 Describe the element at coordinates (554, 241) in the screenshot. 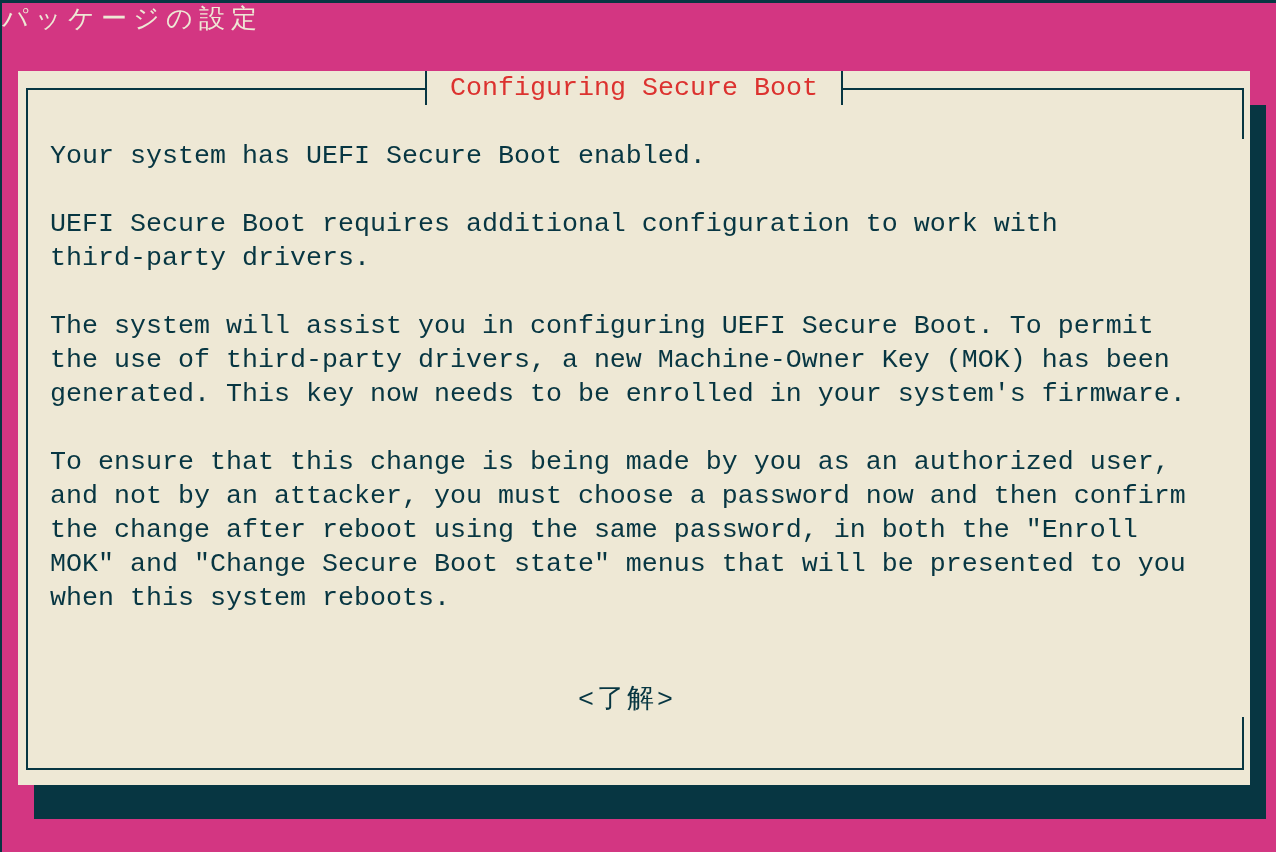

I see `message-paragraph: UEFI Secure Boot requires additional configuration to work with third-party drivers.` at that location.